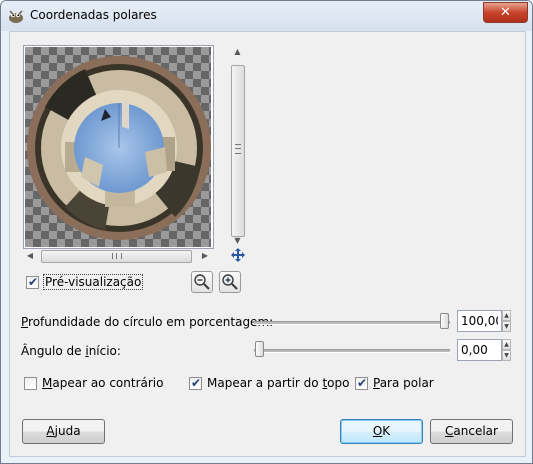 The width and height of the screenshot is (533, 464). Describe the element at coordinates (30, 256) in the screenshot. I see `scroll-left-arrow-icon: ◀` at that location.